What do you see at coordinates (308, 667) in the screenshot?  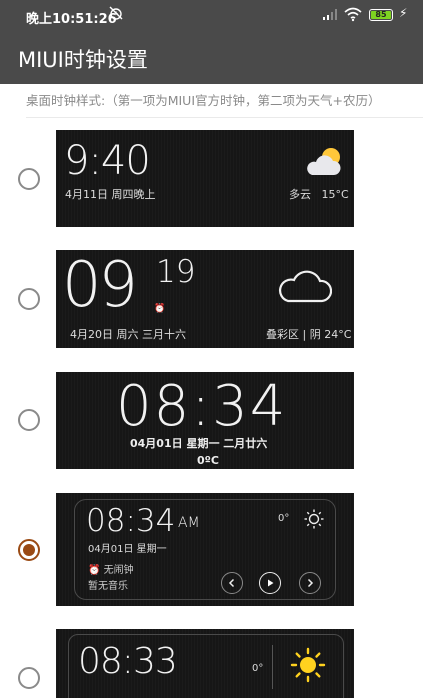 I see `sun-icon` at bounding box center [308, 667].